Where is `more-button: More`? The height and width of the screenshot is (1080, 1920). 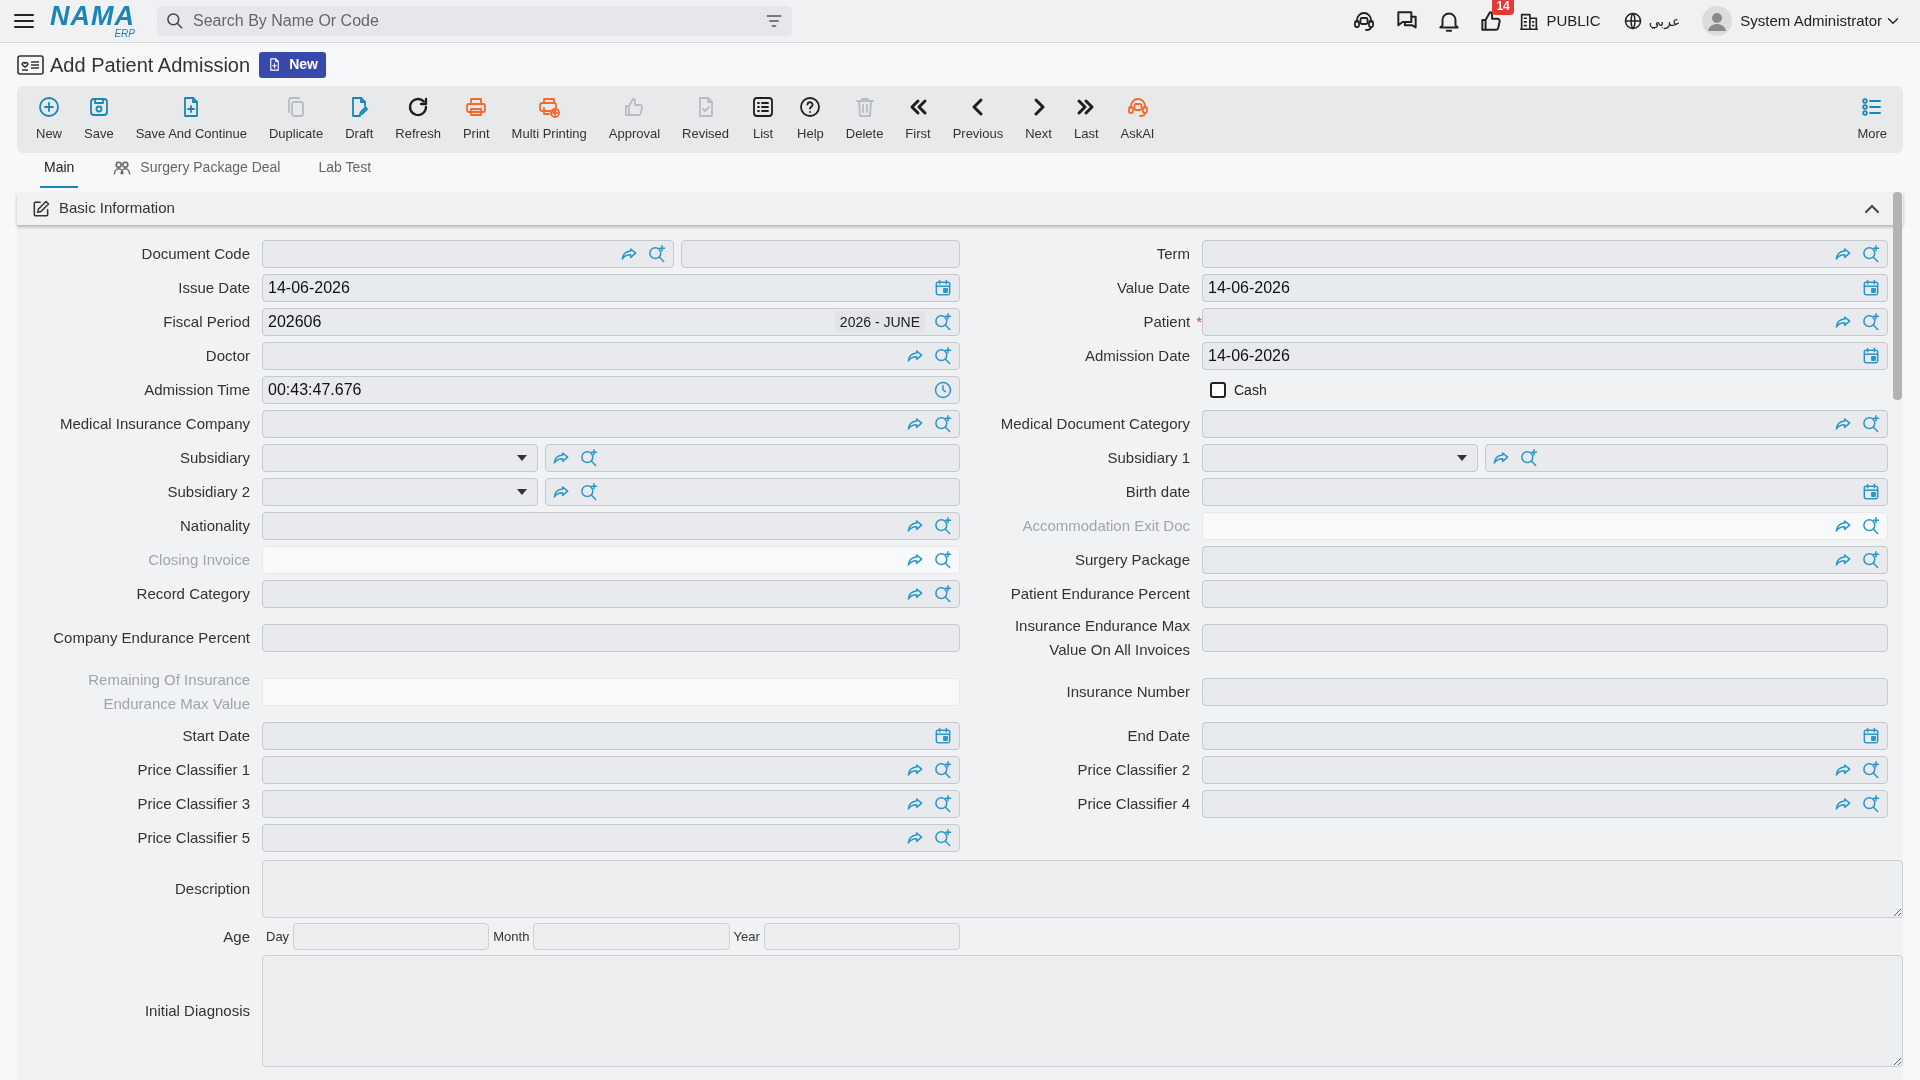 more-button: More is located at coordinates (1872, 119).